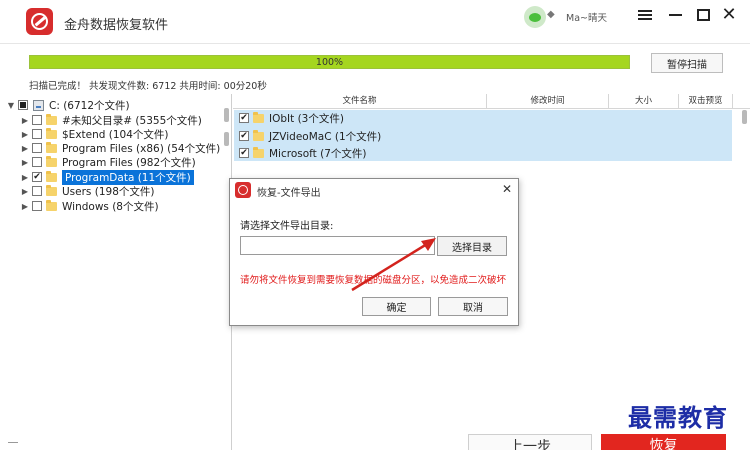  Describe the element at coordinates (472, 246) in the screenshot. I see `select-directory-button: 选择目录` at that location.